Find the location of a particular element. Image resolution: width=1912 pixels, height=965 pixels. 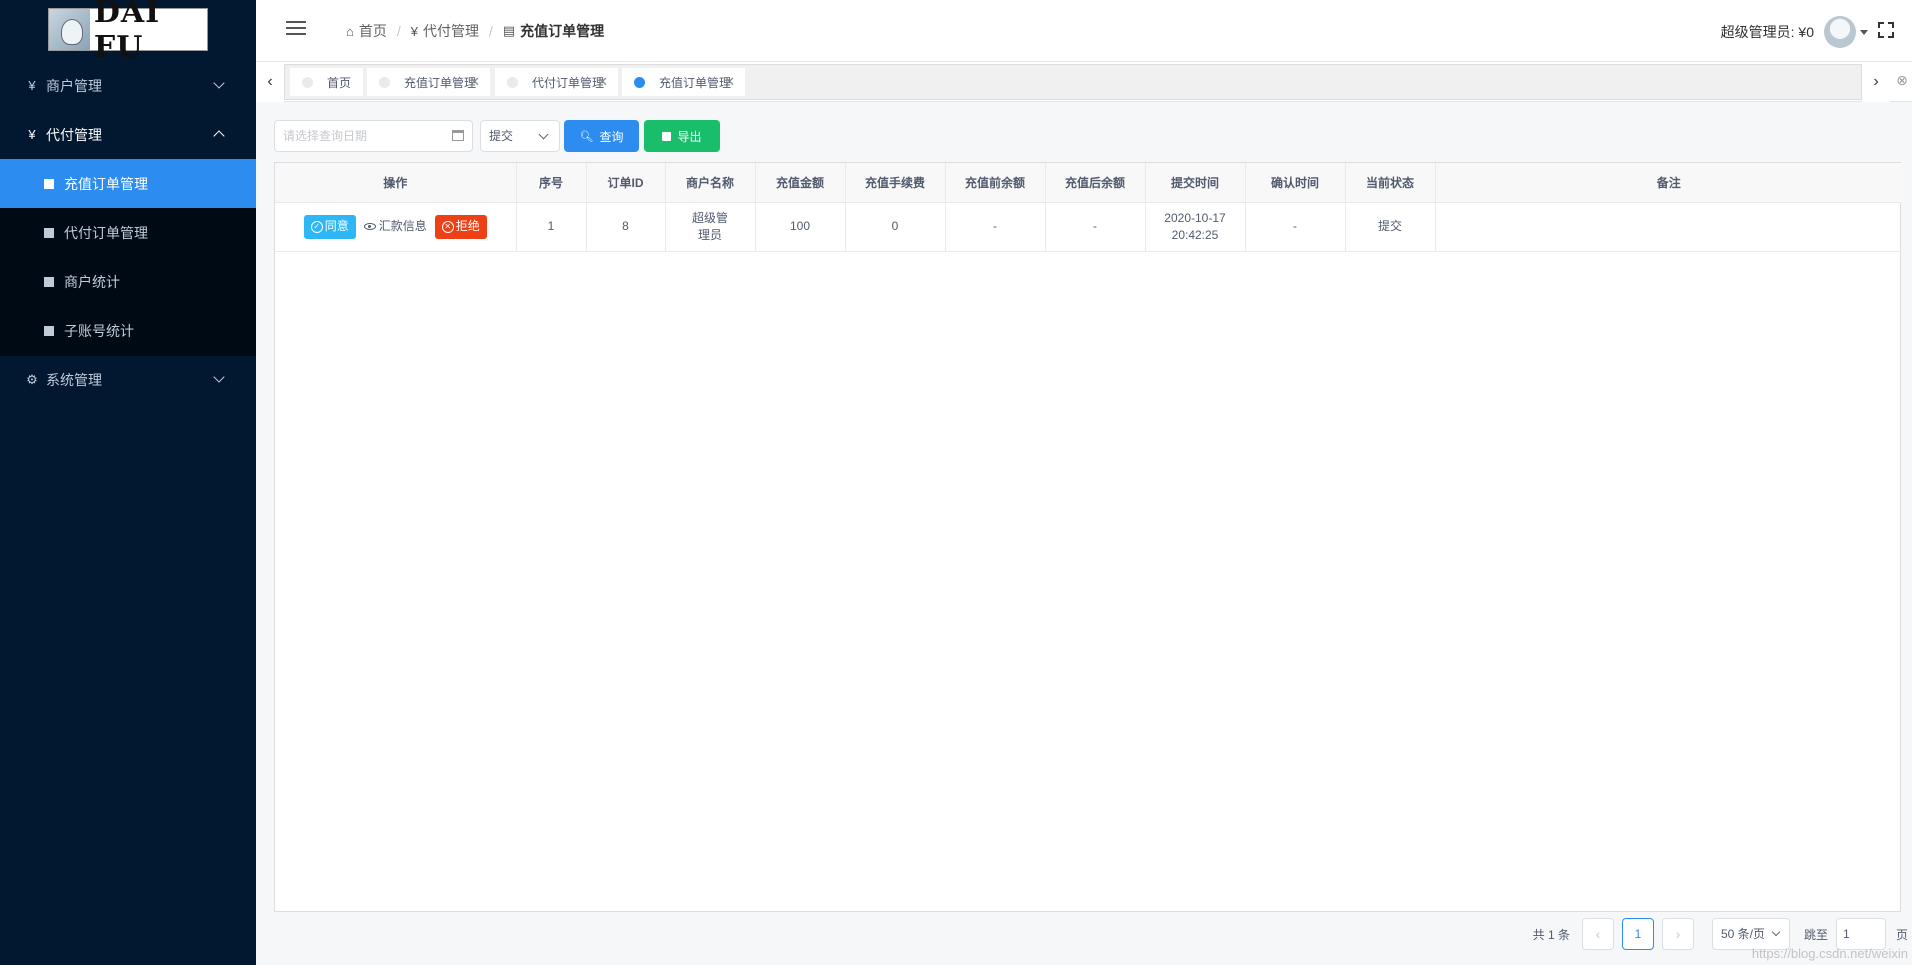

caret-down-icon is located at coordinates (1864, 32).